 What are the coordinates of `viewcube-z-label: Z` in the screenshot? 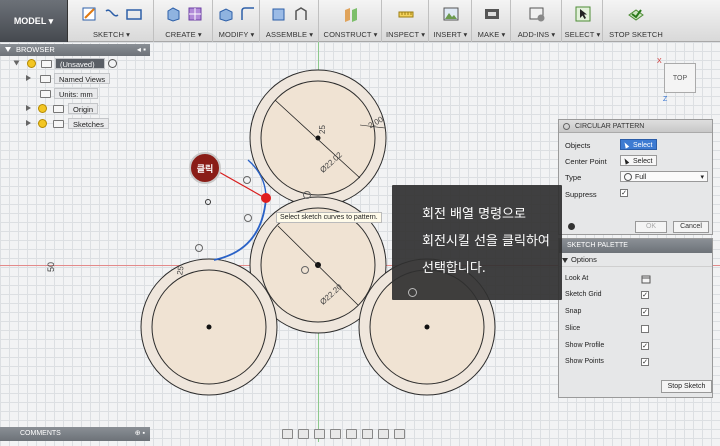 It's located at (665, 99).